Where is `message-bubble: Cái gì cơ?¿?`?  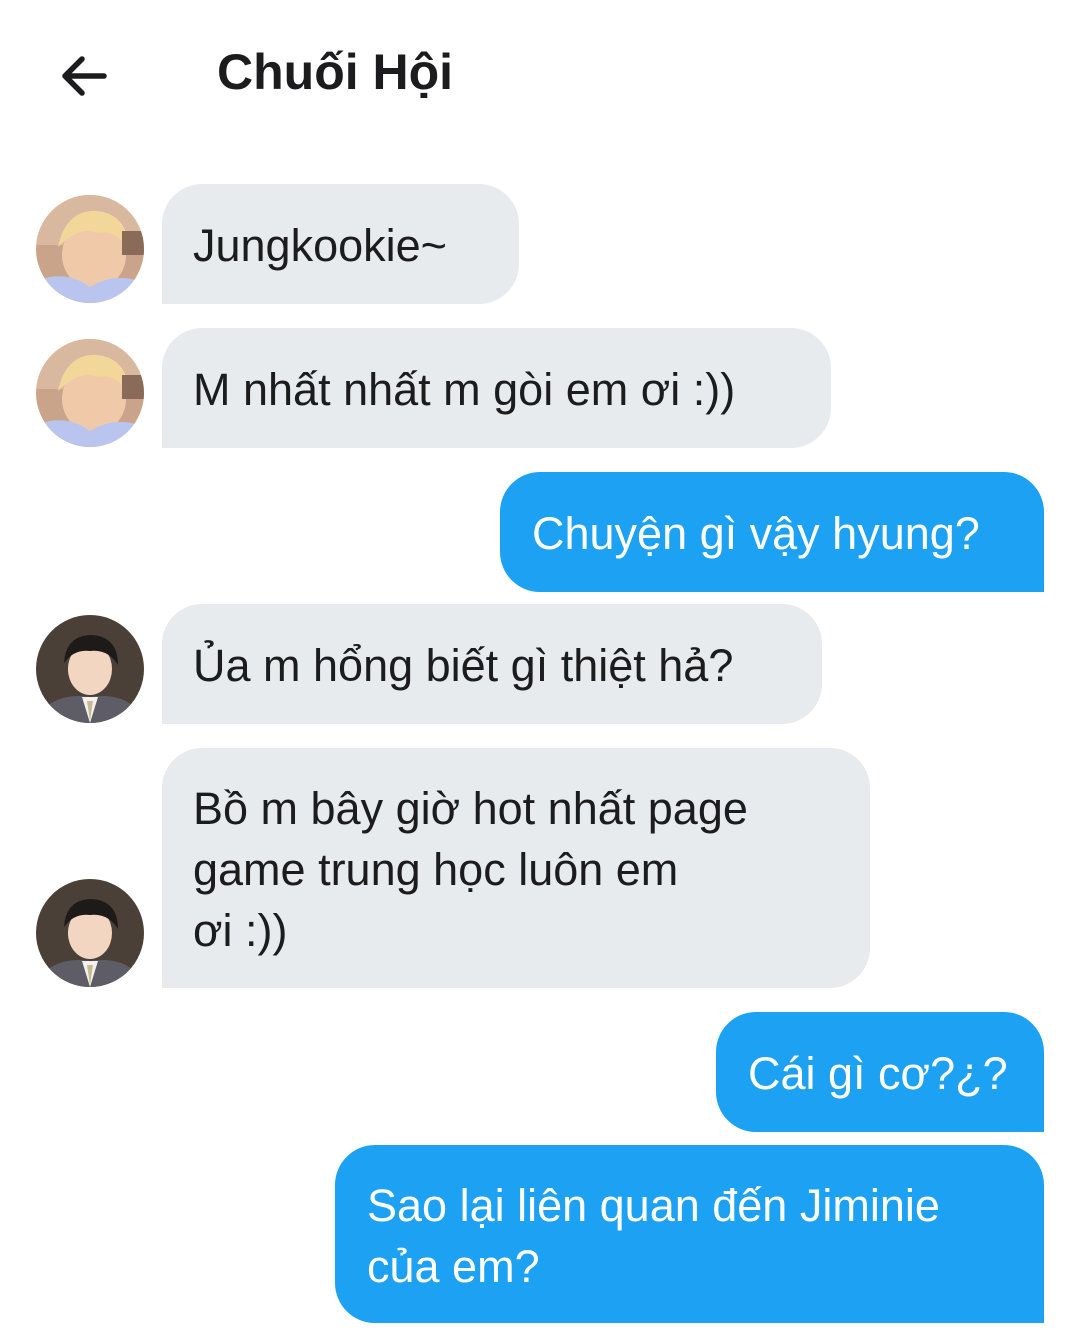
message-bubble: Cái gì cơ?¿? is located at coordinates (880, 1072).